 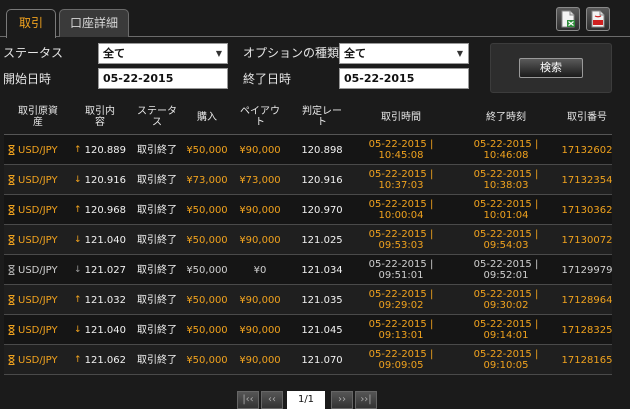 I want to click on header-asset: 取引原資産, so click(x=38, y=117).